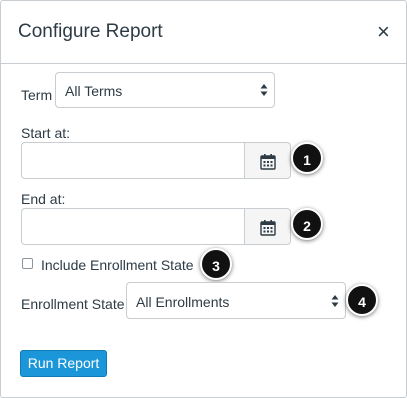 Image resolution: width=407 pixels, height=398 pixels. I want to click on callout-2: 2, so click(307, 224).